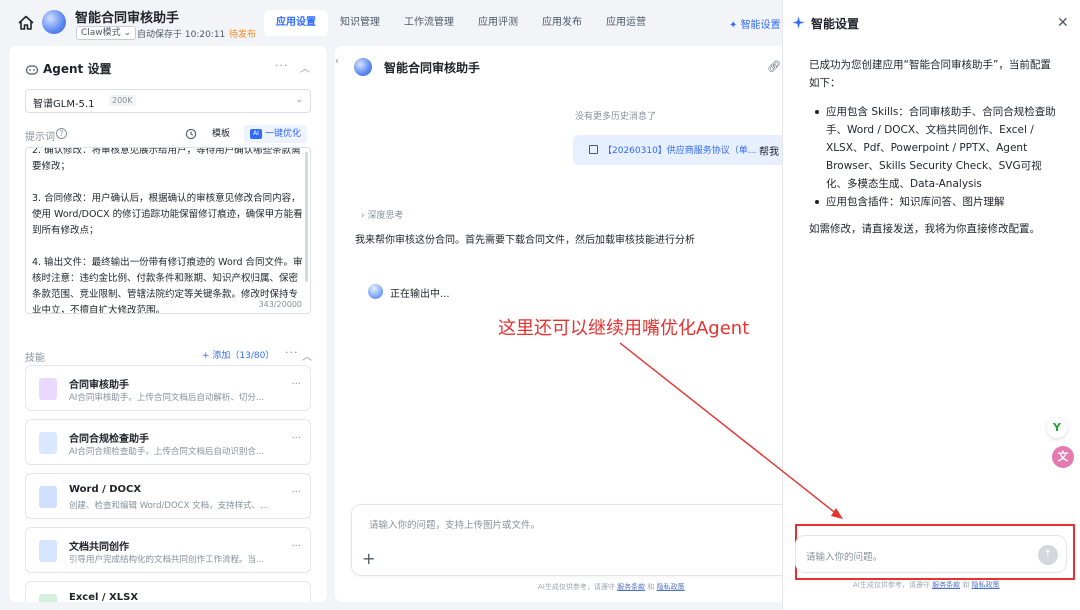  I want to click on smart-settings-input: 请输入你的问题。 ↑, so click(931, 554).